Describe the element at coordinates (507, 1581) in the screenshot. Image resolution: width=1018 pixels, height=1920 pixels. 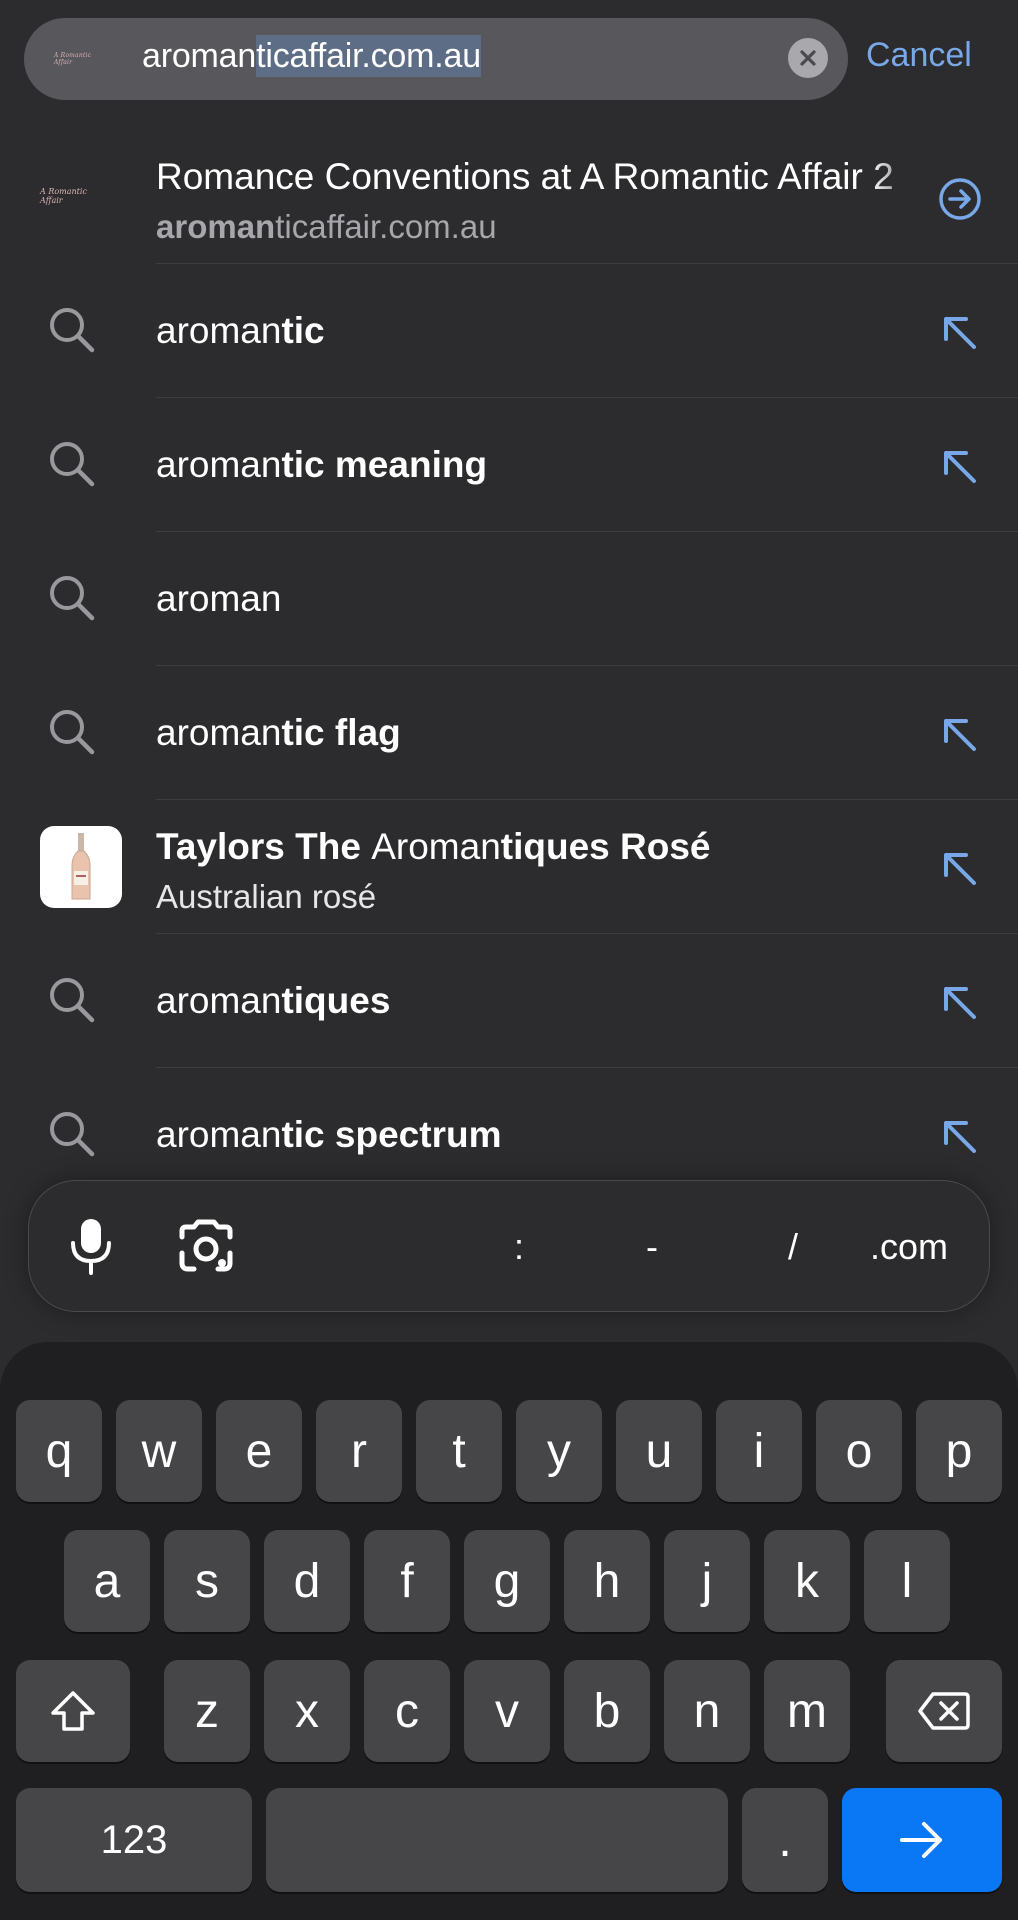
I see `key-g: g` at that location.